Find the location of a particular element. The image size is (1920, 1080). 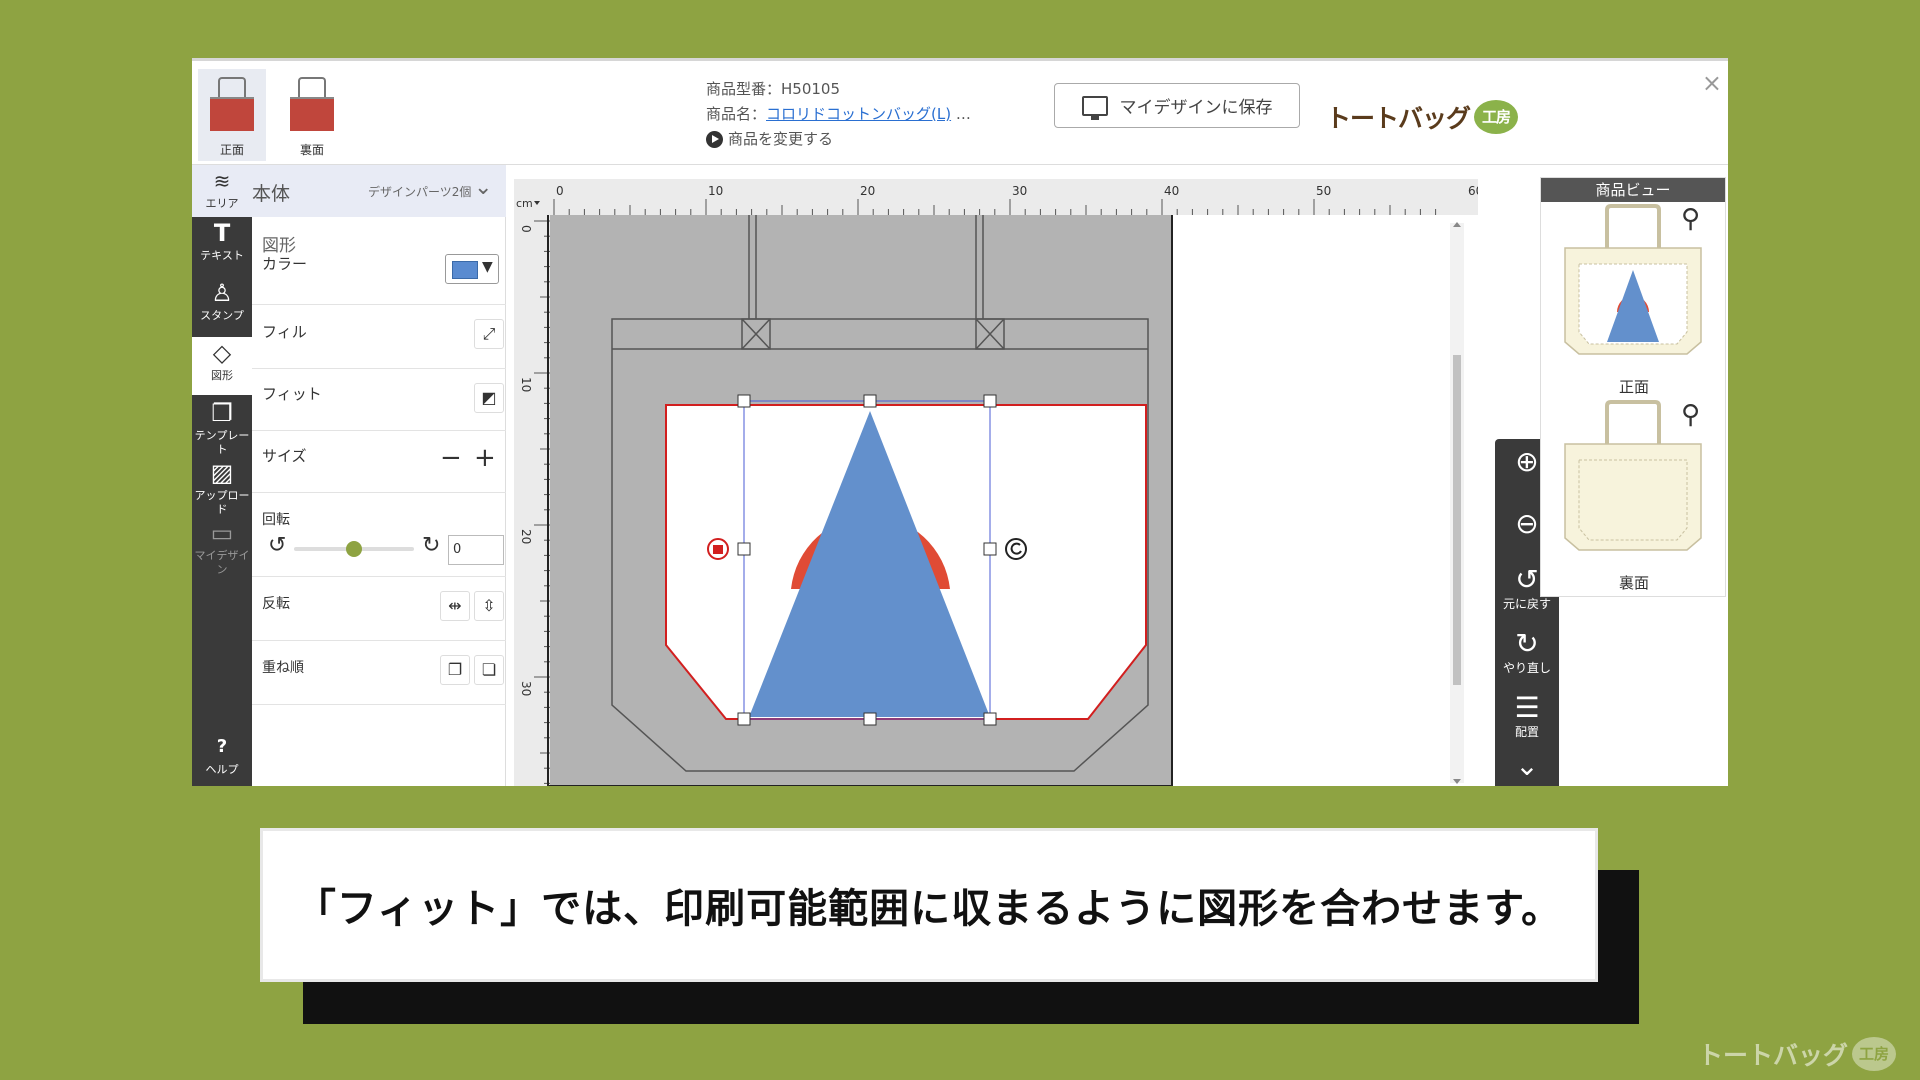

rotate-handle-icon is located at coordinates (1016, 549).